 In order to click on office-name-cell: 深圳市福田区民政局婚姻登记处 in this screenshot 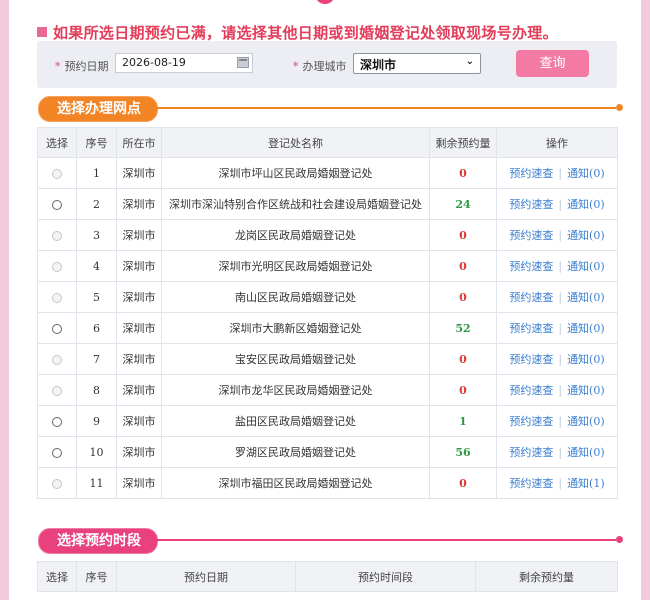, I will do `click(295, 483)`.